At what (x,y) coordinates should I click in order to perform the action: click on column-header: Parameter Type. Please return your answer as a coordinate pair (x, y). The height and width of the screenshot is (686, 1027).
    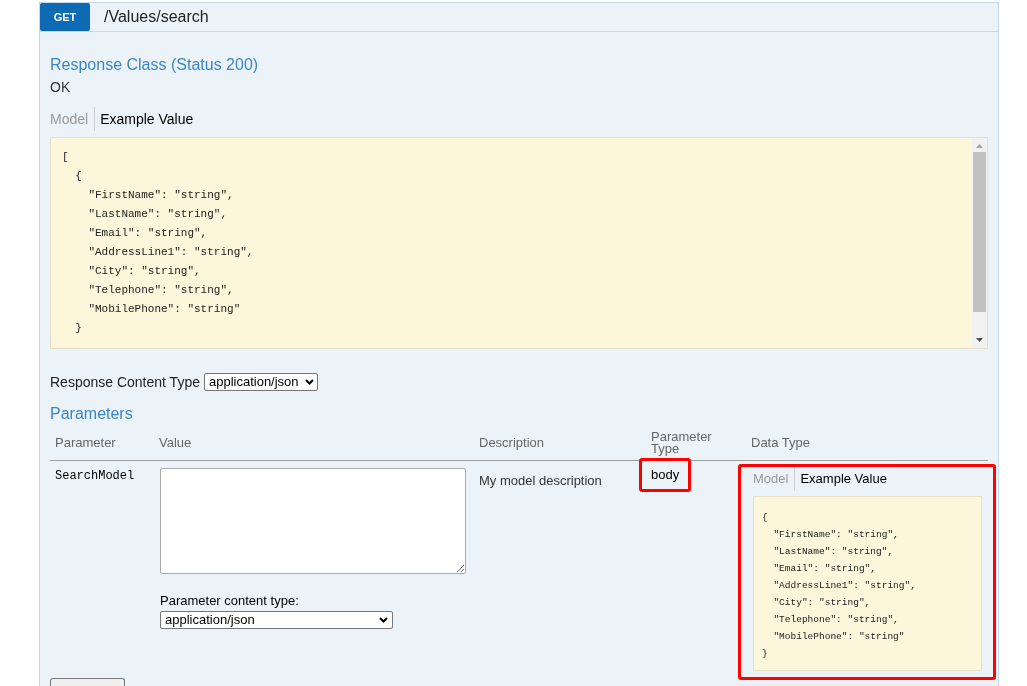
    Looking at the image, I should click on (682, 443).